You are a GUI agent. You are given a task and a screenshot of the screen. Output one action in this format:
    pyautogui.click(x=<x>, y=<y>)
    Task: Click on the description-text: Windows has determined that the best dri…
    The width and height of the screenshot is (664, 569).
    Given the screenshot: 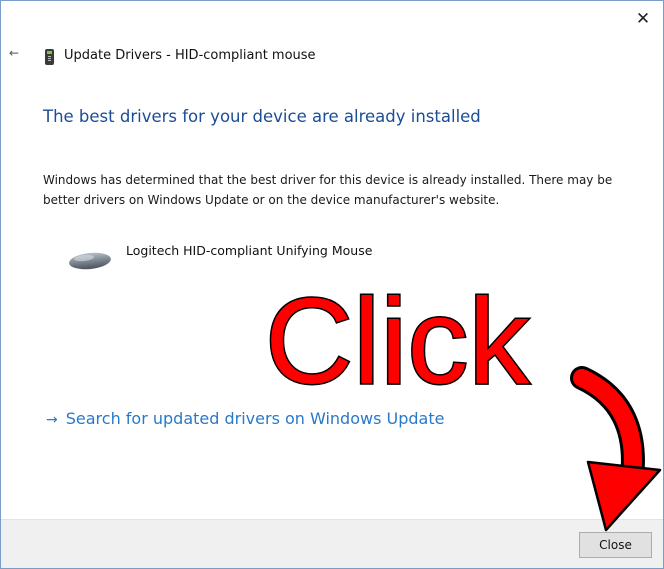 What is the action you would take?
    pyautogui.click(x=328, y=190)
    